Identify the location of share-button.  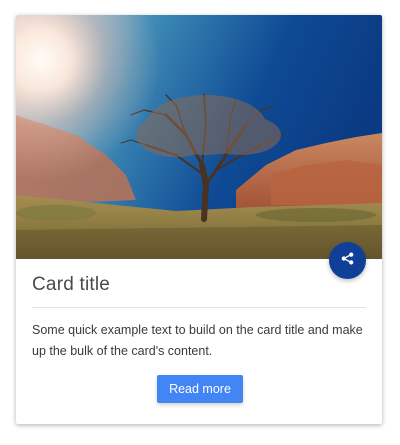
(347, 260).